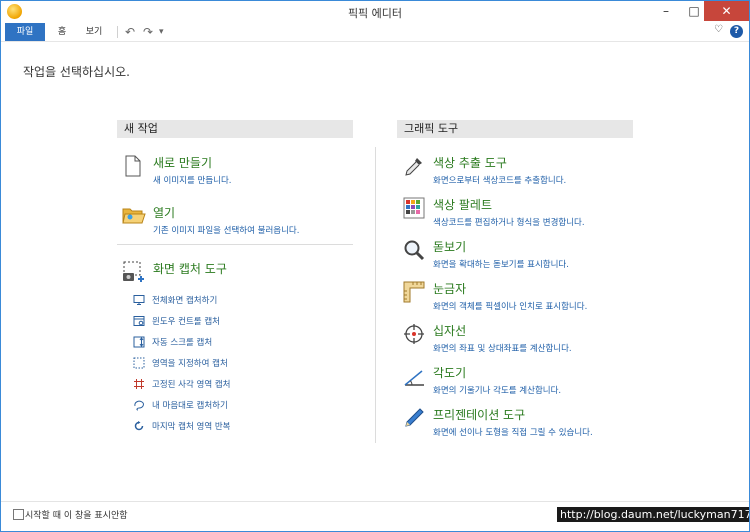 Image resolution: width=750 pixels, height=532 pixels. I want to click on column-divider, so click(375, 295).